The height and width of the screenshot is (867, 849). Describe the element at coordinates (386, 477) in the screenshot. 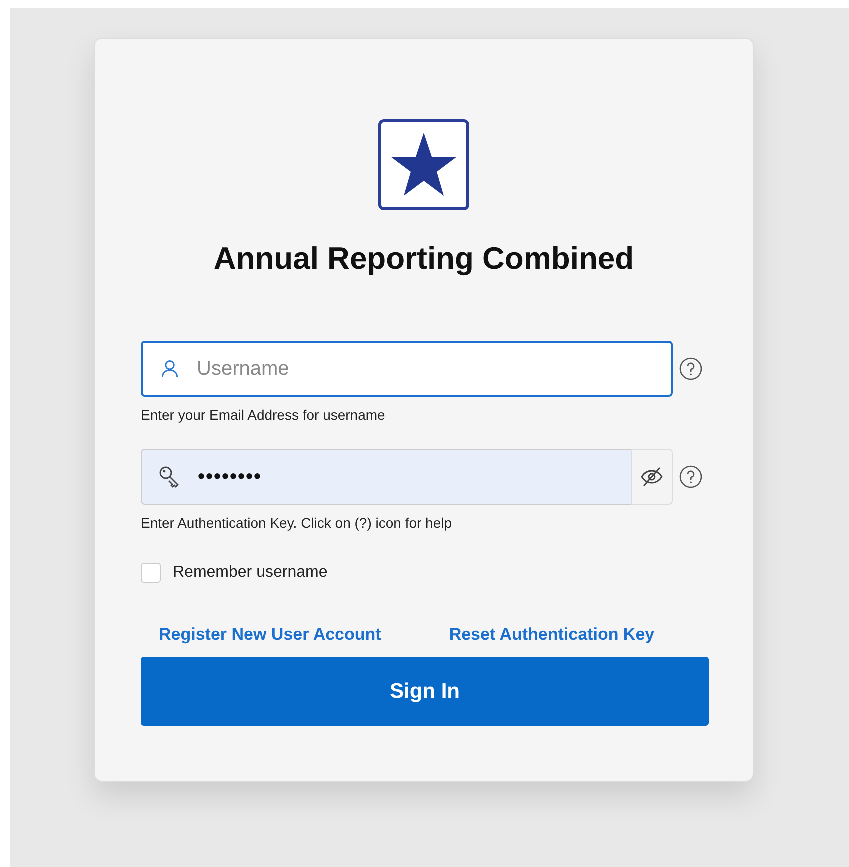

I see `password-field: ••••••••` at that location.